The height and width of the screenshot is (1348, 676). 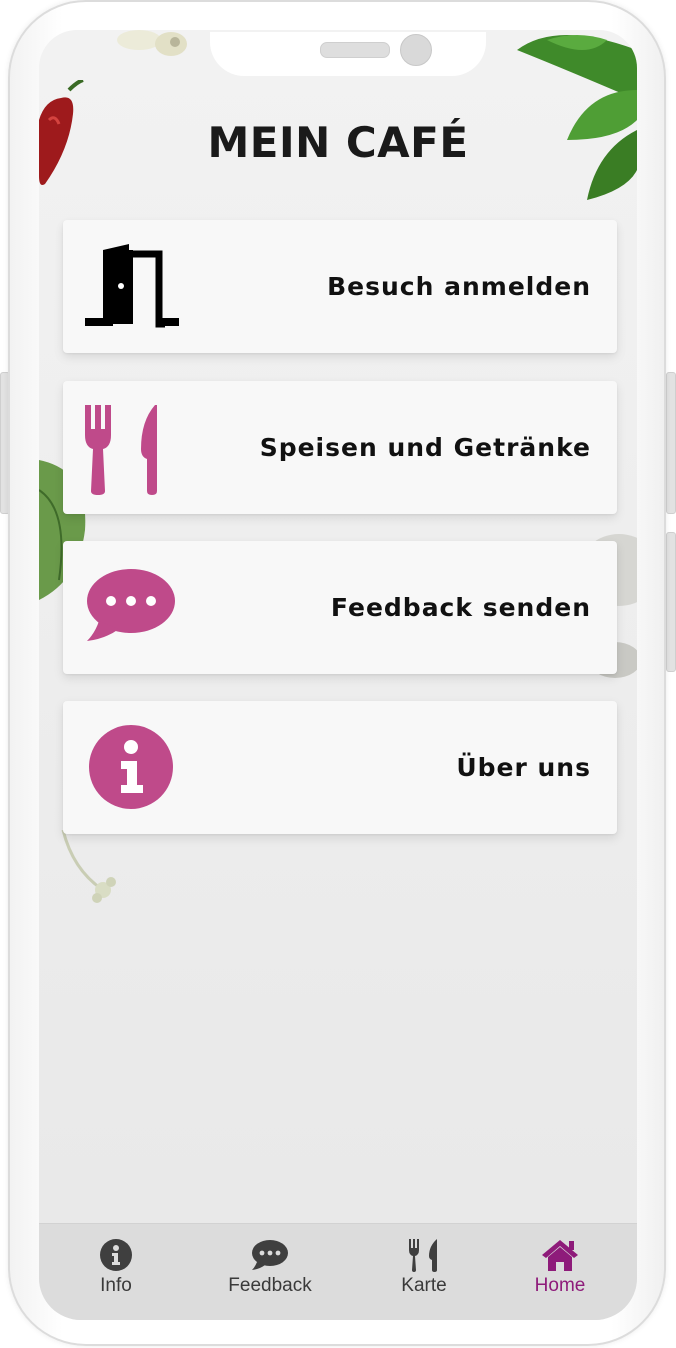 I want to click on menu-card-speisen-und-getraenke: Speisen und Getränke, so click(x=340, y=447).